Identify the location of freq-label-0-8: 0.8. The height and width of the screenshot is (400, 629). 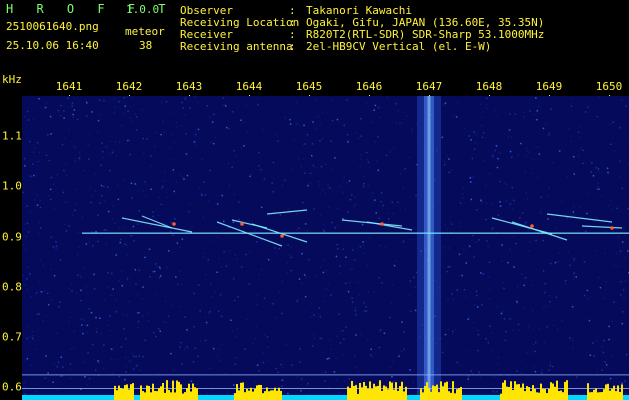
(12, 287).